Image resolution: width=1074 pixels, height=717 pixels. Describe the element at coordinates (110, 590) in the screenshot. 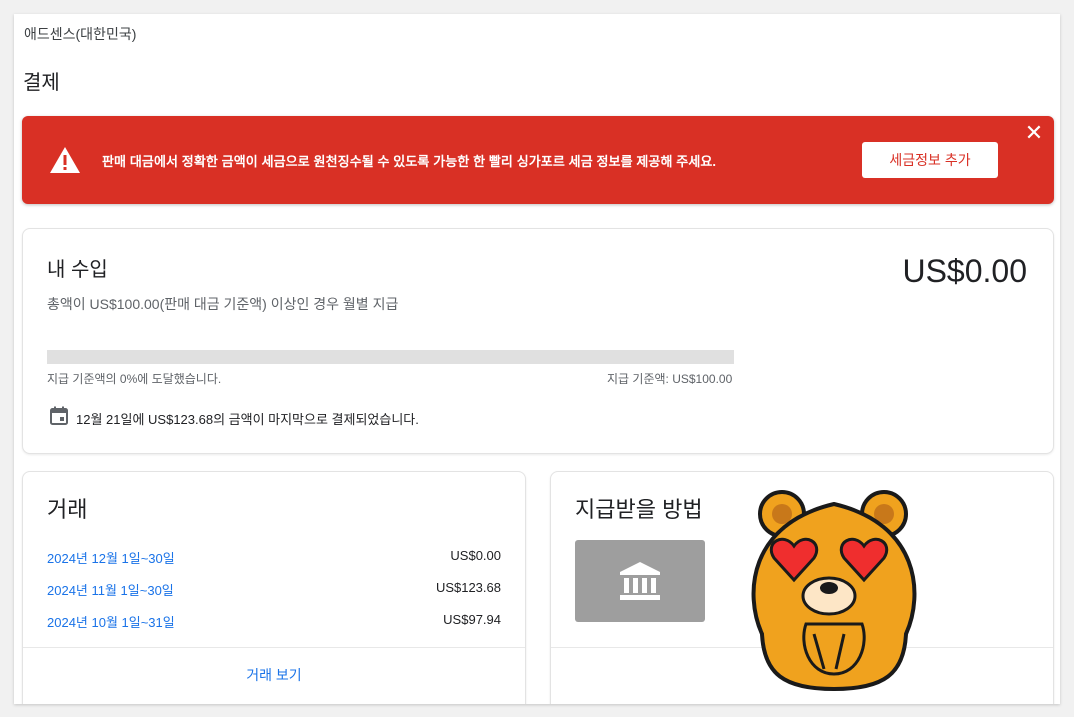

I see `transaction-period-link: 2024년 11월 1일~30일` at that location.